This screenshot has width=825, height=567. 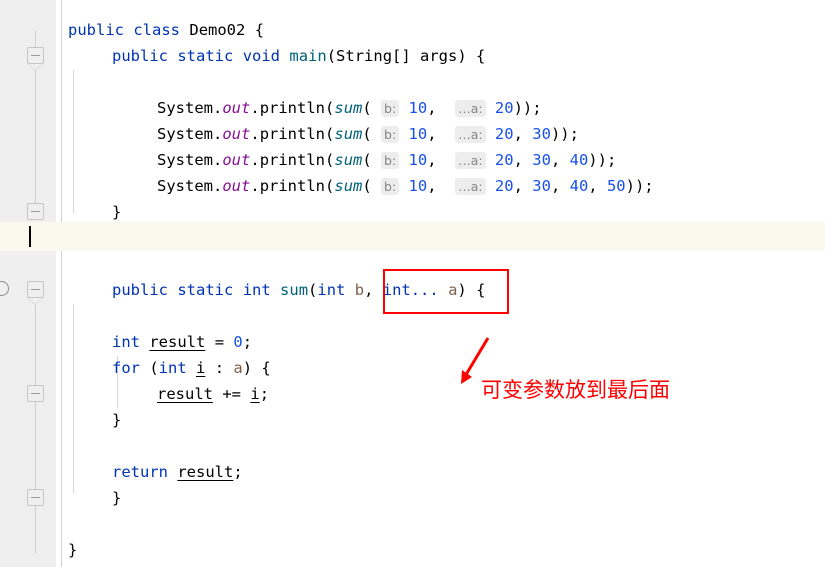 What do you see at coordinates (443, 498) in the screenshot?
I see `code-line-19: }` at bounding box center [443, 498].